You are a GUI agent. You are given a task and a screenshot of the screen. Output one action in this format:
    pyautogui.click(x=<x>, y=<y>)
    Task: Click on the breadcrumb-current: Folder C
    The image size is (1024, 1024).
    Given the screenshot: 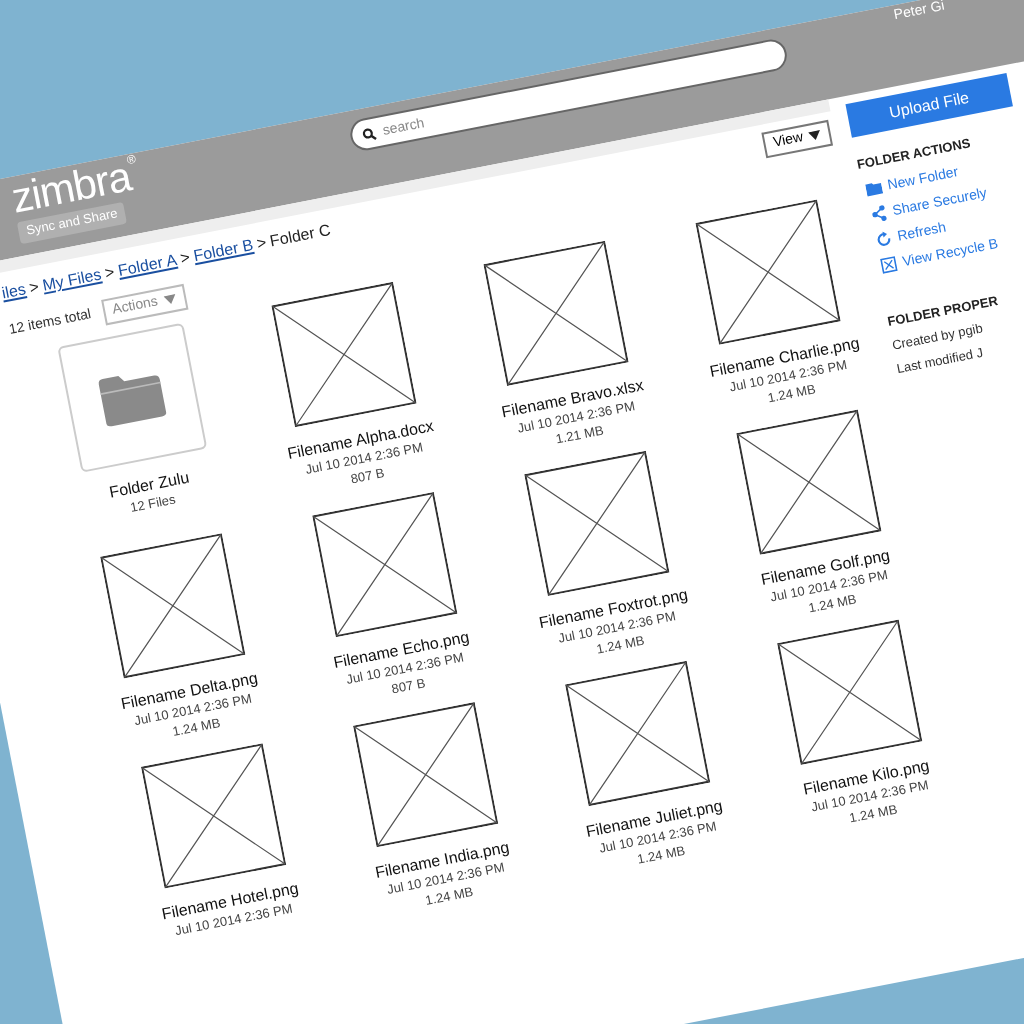 What is the action you would take?
    pyautogui.click(x=300, y=236)
    